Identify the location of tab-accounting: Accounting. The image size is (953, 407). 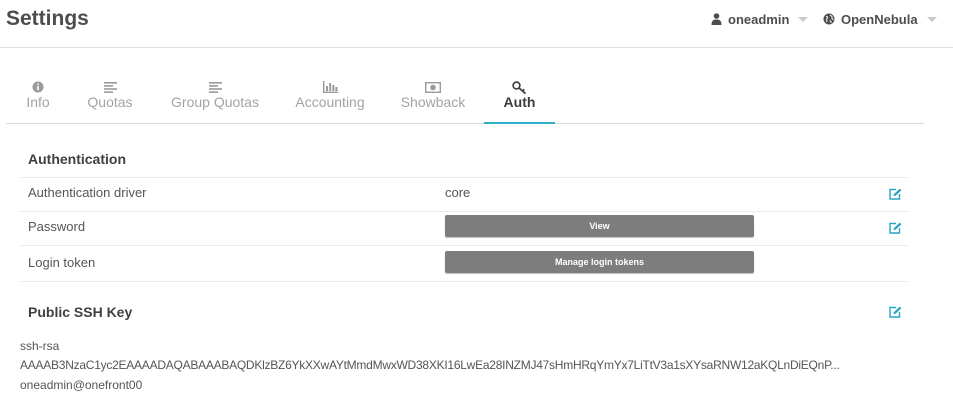
(330, 98).